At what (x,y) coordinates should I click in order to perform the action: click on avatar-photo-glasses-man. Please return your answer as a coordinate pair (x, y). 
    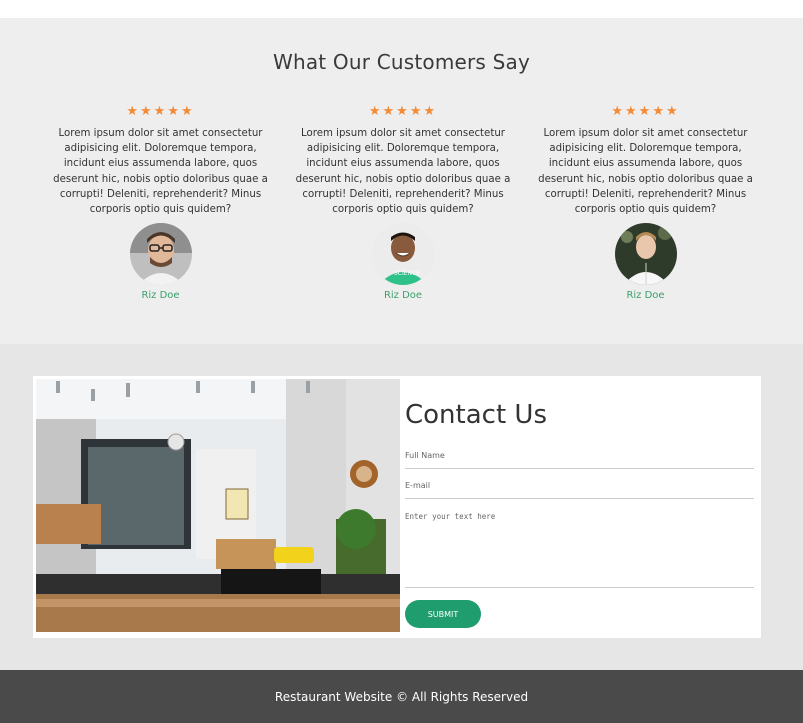
    Looking at the image, I should click on (160, 254).